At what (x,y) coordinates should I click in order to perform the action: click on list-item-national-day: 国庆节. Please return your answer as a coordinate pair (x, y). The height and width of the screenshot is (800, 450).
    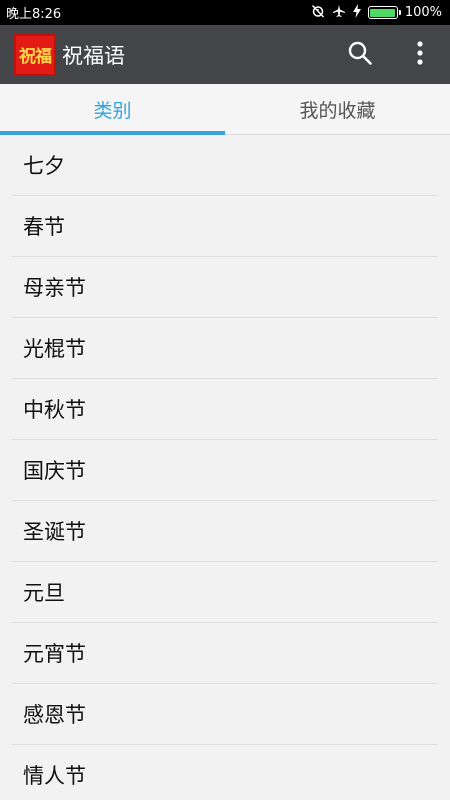
    Looking at the image, I should click on (225, 470).